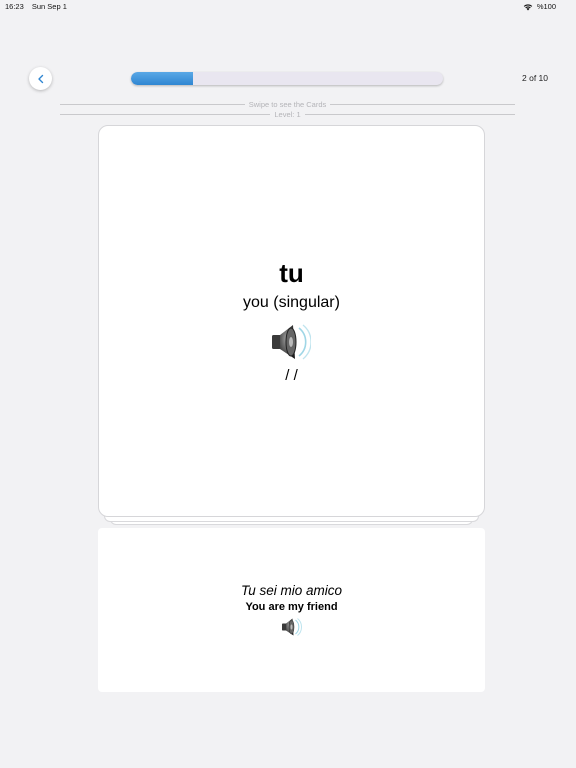  I want to click on level-label: Level: 1, so click(287, 114).